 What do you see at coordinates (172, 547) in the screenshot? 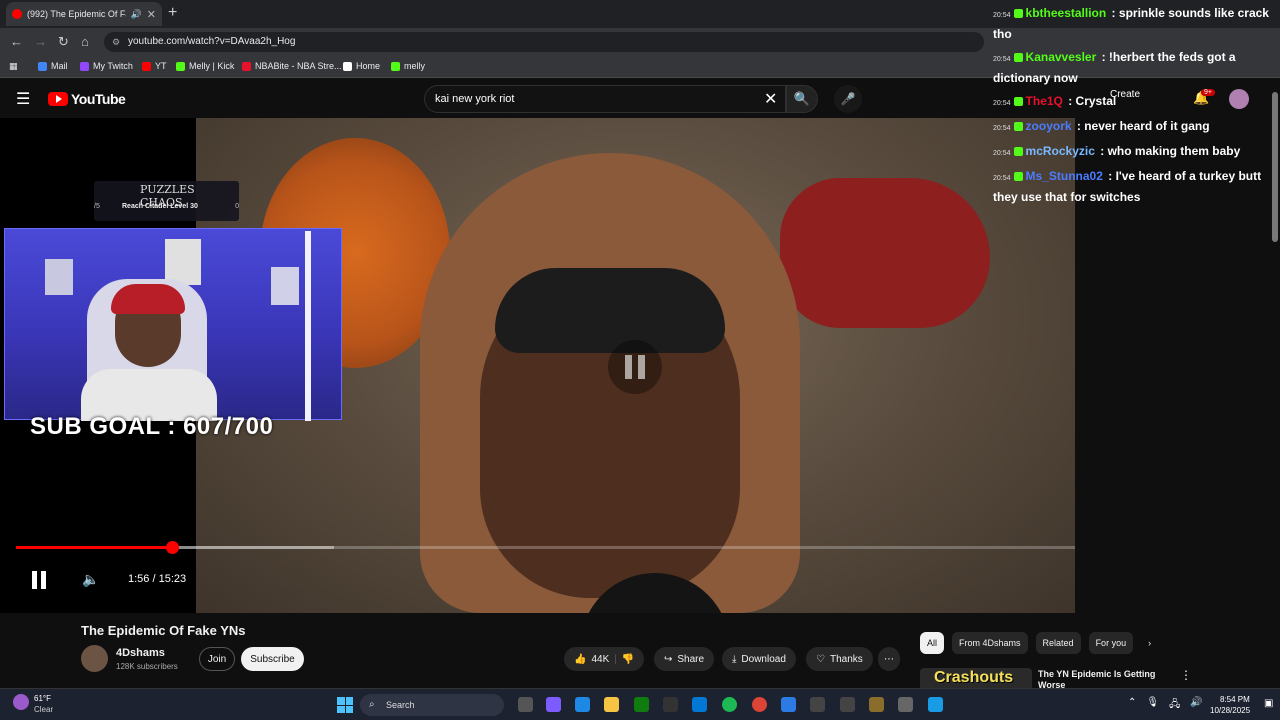
I see `scrubber-handle` at bounding box center [172, 547].